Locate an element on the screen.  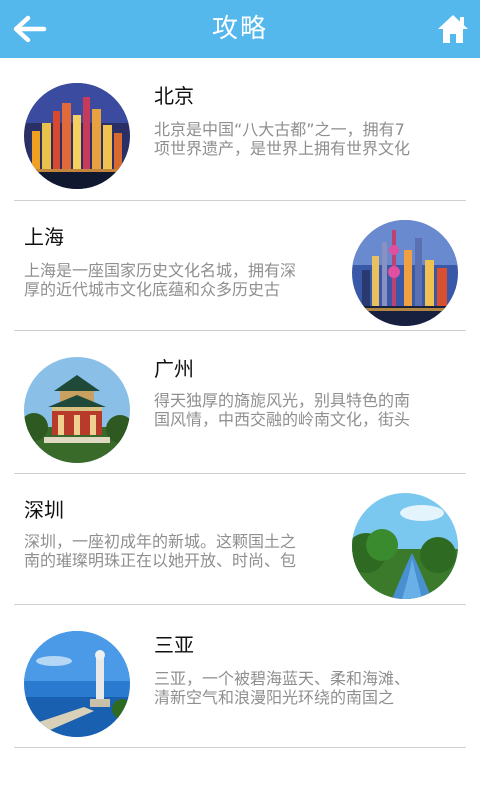
city-description: 得天独厚的旖旎风光，别具特色的南 国风情，中西交融的岭南文化，街头 is located at coordinates (282, 410).